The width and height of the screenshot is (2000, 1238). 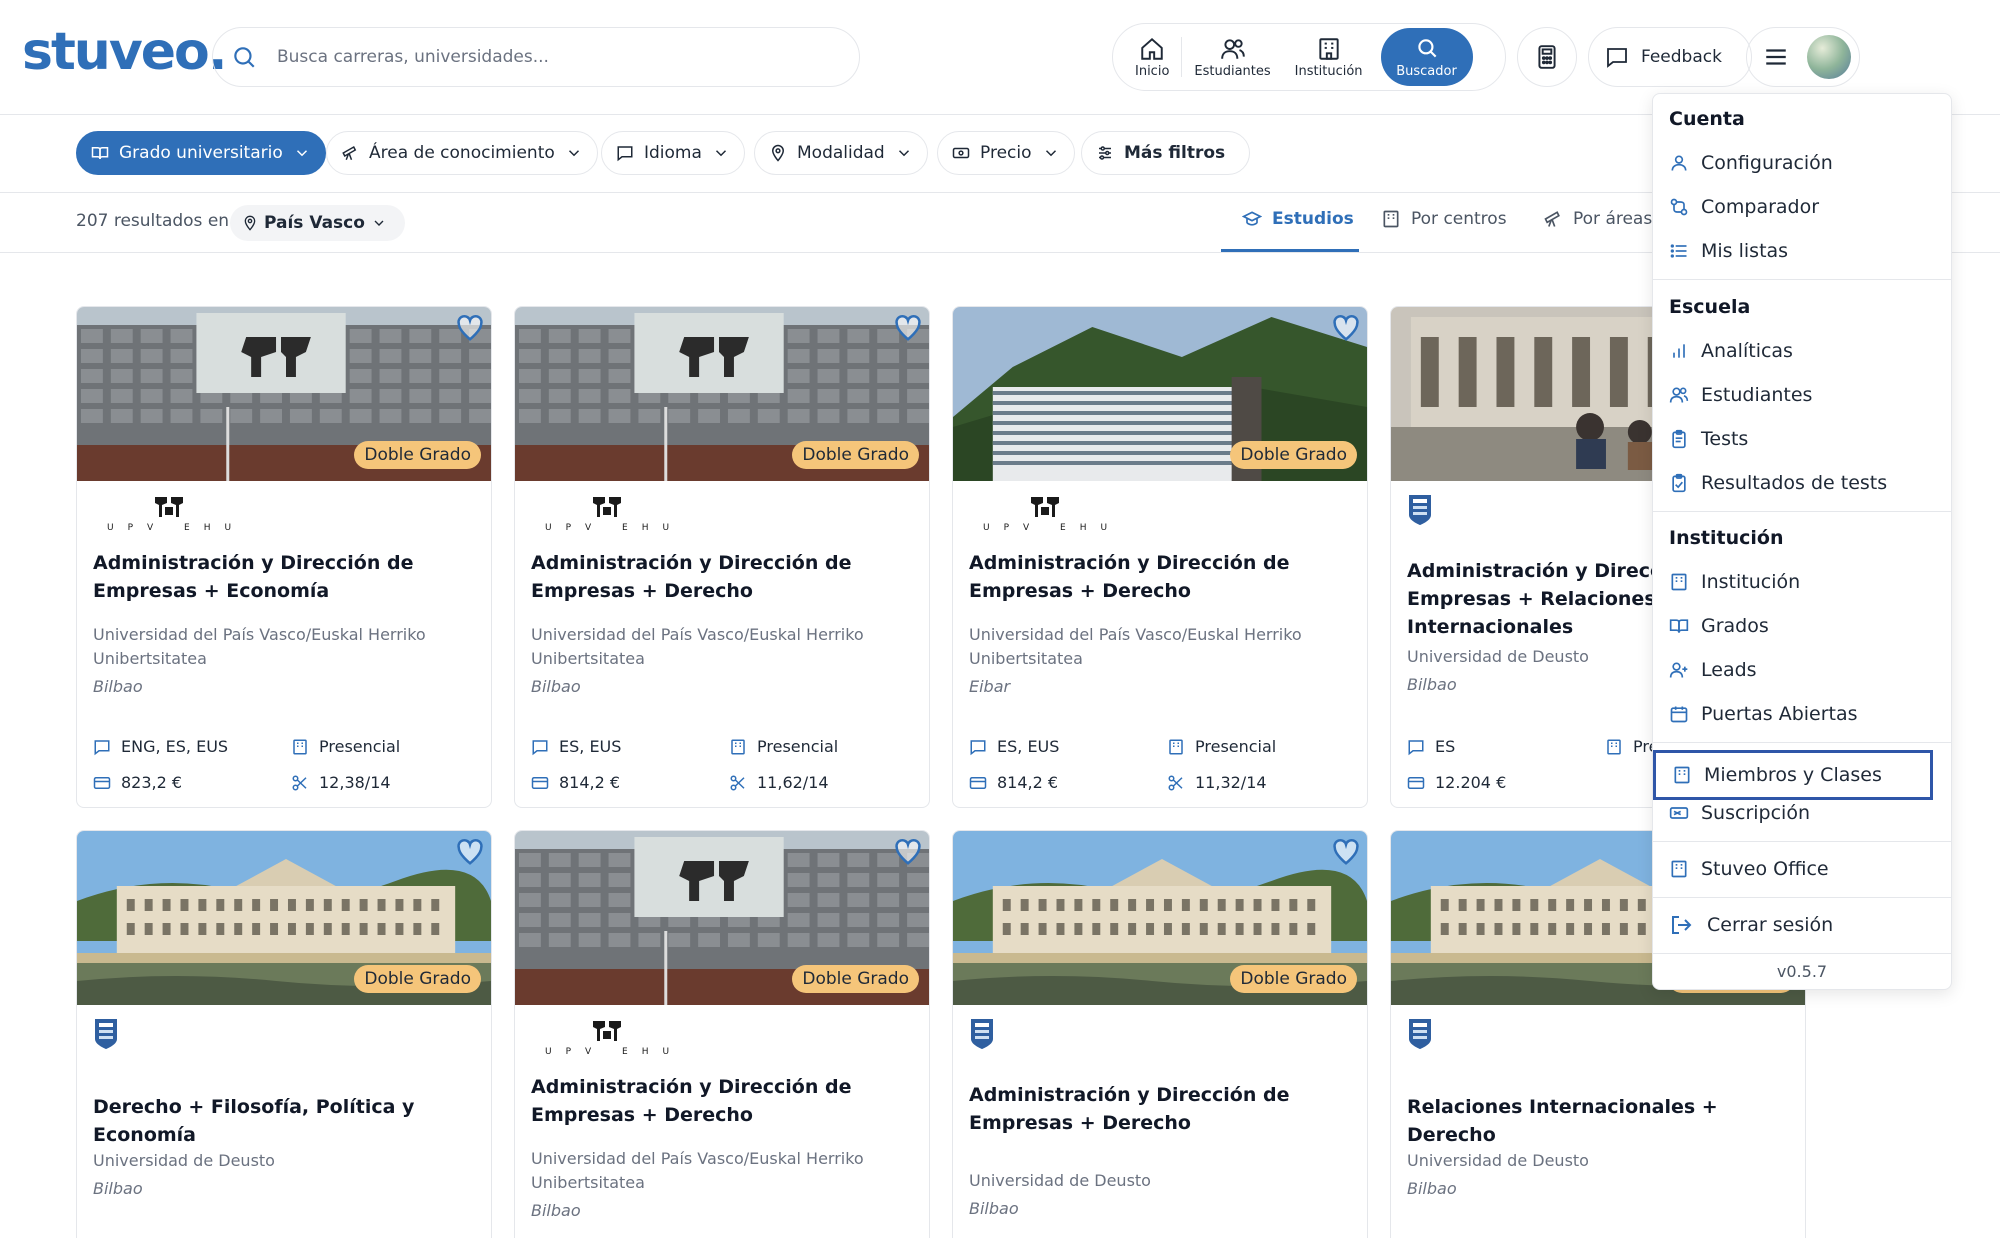 What do you see at coordinates (1799, 483) in the screenshot?
I see `menu-resultados-tests: Resultados de tests` at bounding box center [1799, 483].